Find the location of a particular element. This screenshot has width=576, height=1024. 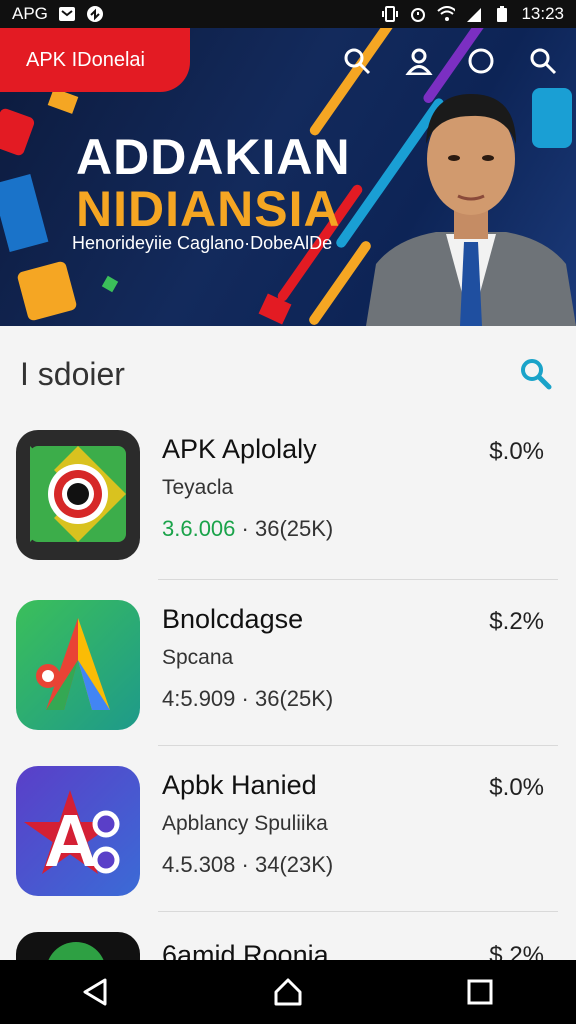

vibrate-icon is located at coordinates (390, 14).